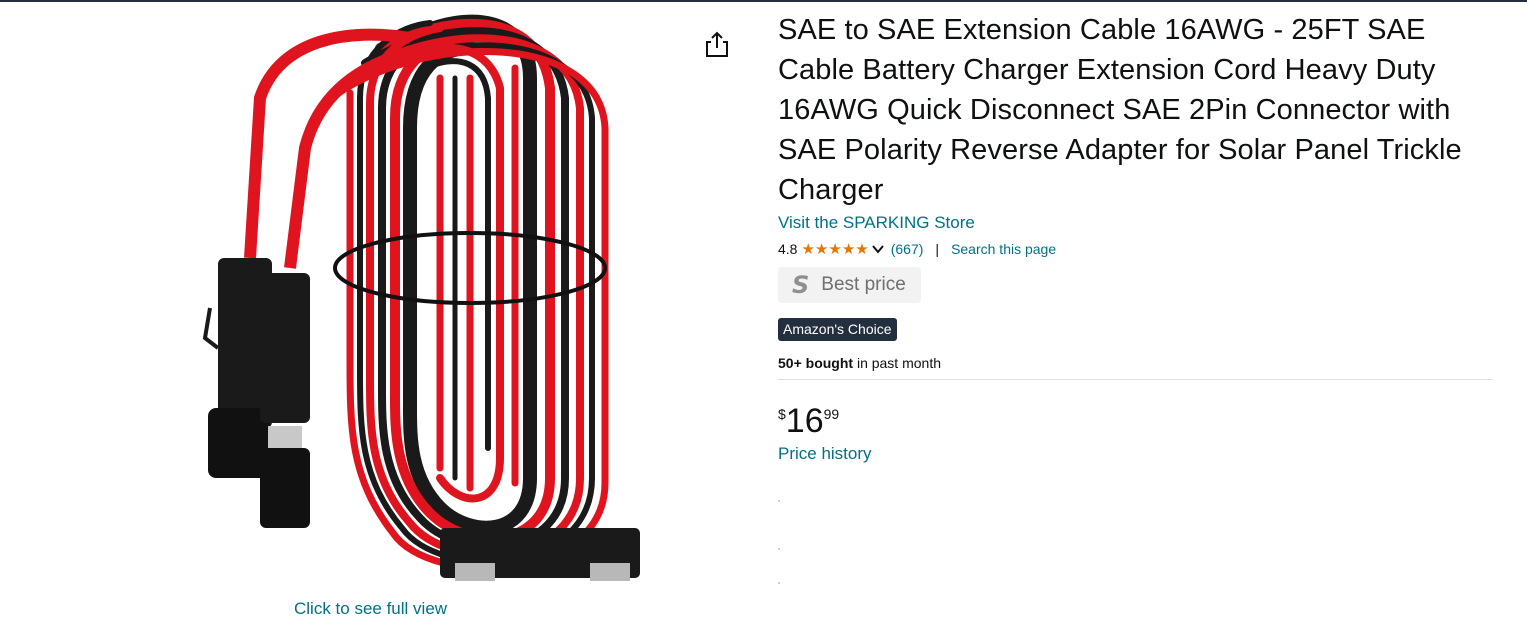  Describe the element at coordinates (1135, 363) in the screenshot. I see `bought-text: 50+ bought in past month` at that location.